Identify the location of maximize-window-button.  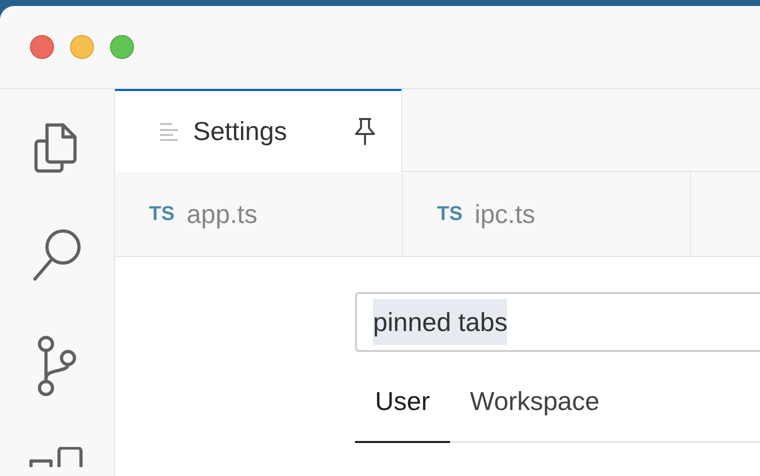
(122, 47).